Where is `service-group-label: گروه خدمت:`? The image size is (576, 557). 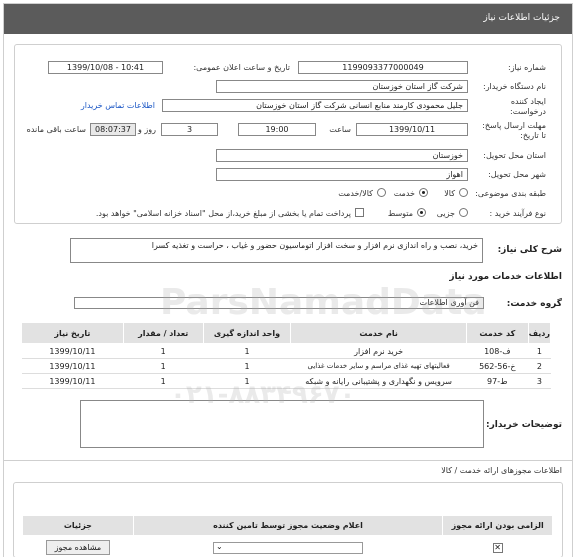 service-group-label: گروه خدمت: is located at coordinates (534, 304).